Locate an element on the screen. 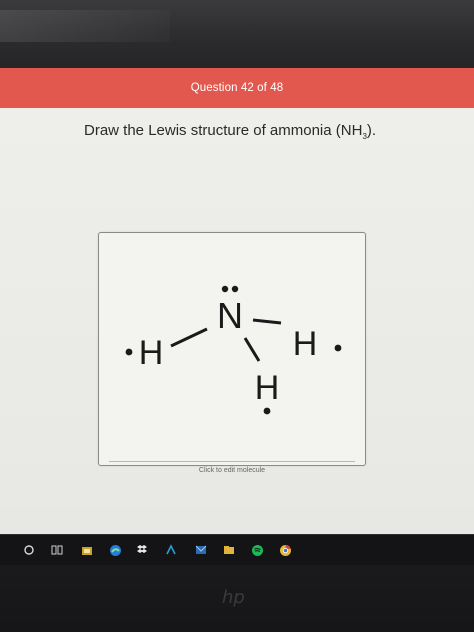 The height and width of the screenshot is (632, 474). question-prompt-text: Draw the Lewis structure of ammonia (NH is located at coordinates (223, 130).